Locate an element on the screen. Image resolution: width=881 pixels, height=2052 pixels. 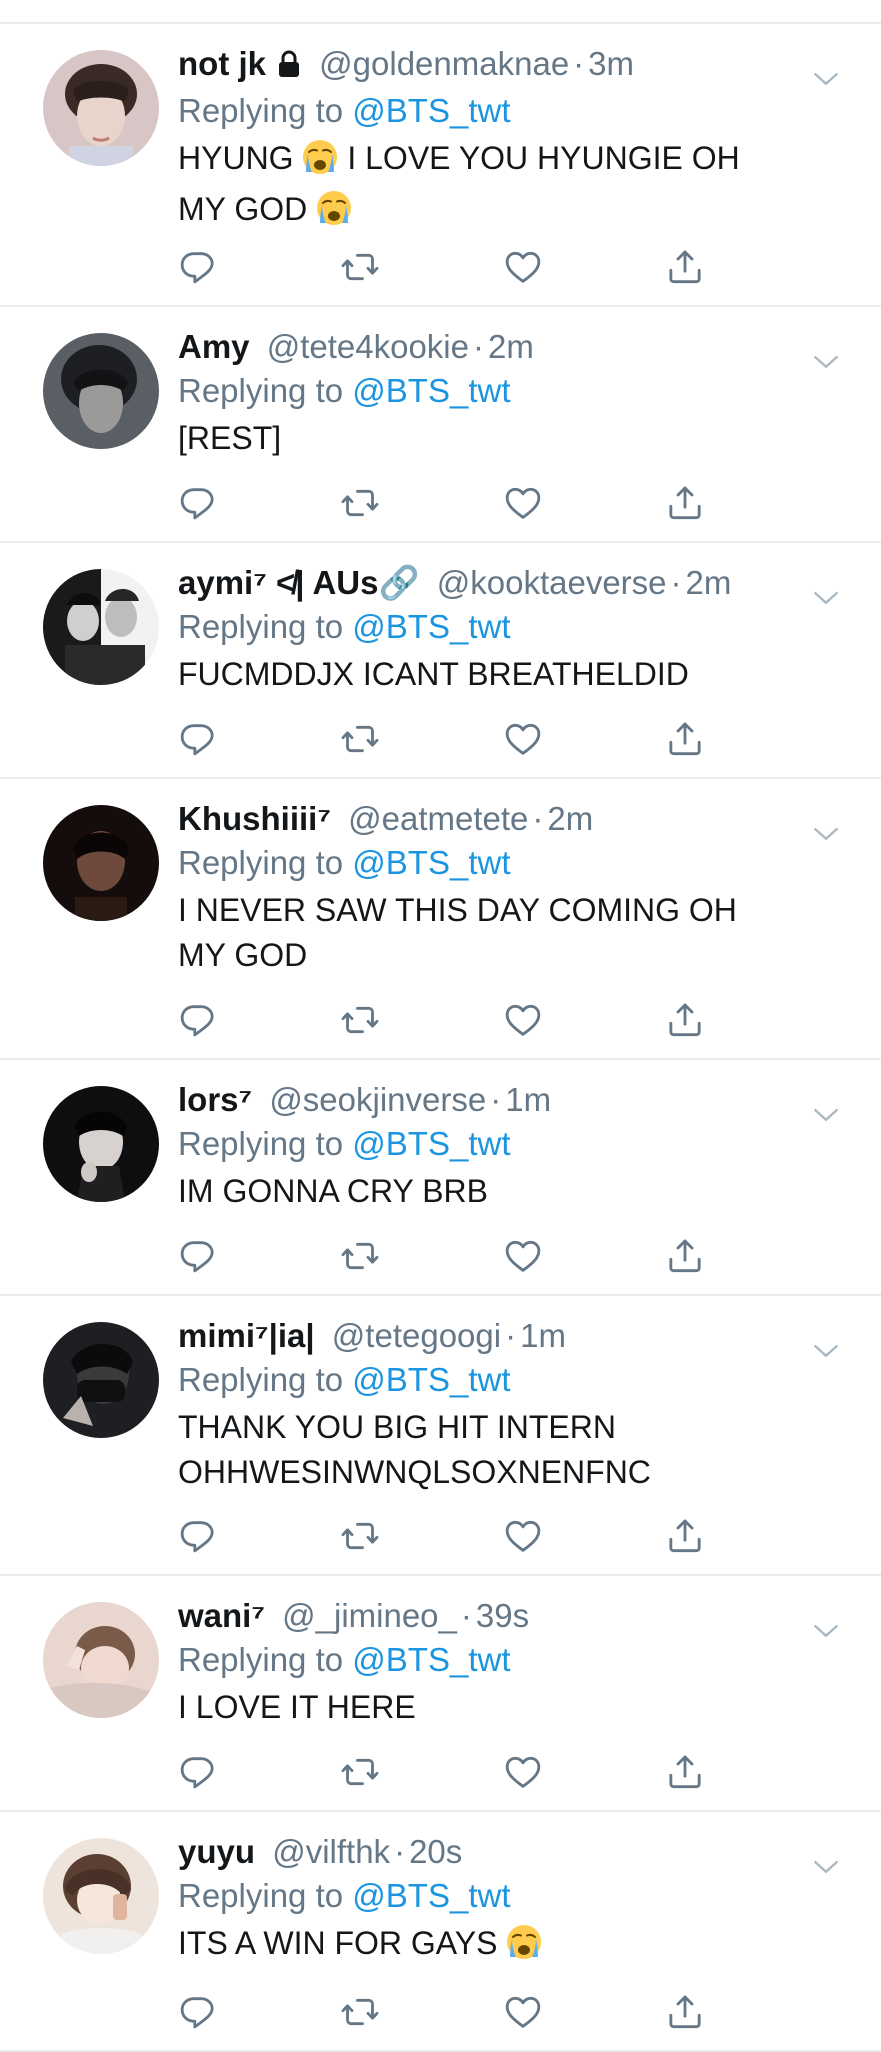
display-name: Khushiiii⁷ is located at coordinates (254, 818).